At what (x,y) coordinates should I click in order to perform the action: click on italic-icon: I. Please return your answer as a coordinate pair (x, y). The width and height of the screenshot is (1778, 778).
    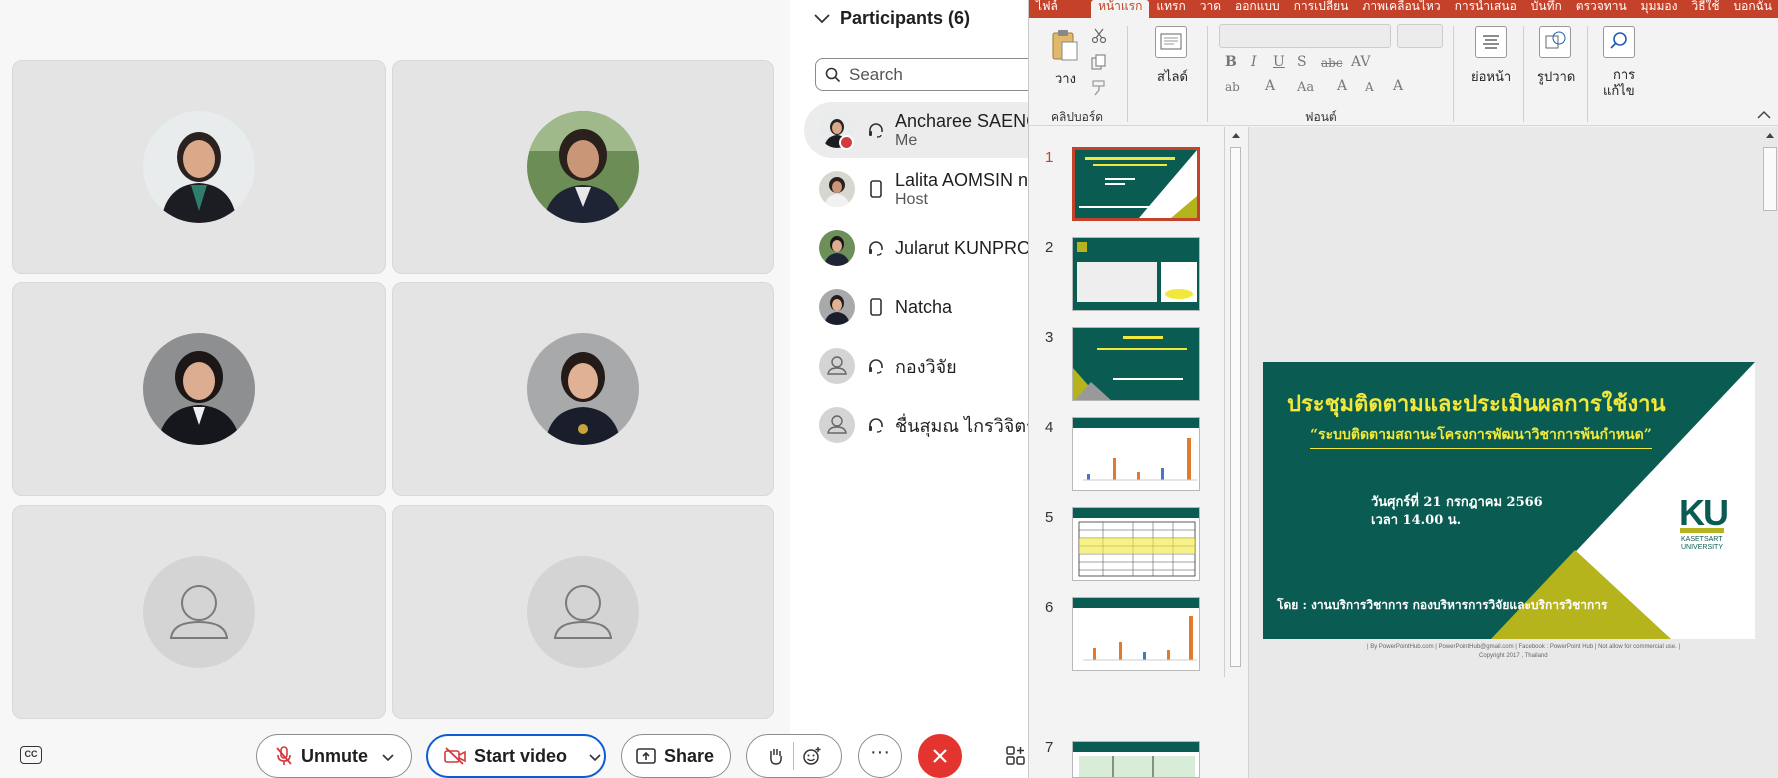
    Looking at the image, I should click on (1254, 62).